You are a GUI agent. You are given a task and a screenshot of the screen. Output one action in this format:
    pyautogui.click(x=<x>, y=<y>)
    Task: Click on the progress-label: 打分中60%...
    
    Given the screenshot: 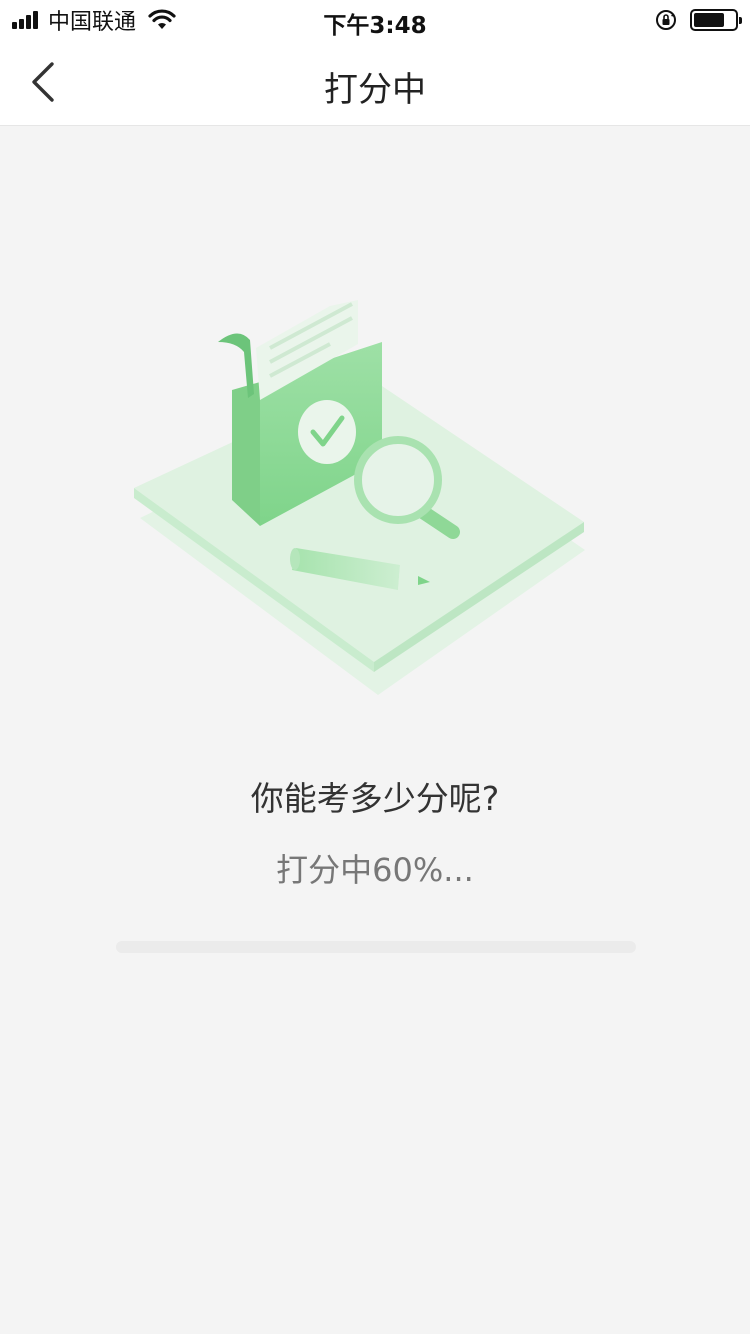 What is the action you would take?
    pyautogui.click(x=375, y=870)
    